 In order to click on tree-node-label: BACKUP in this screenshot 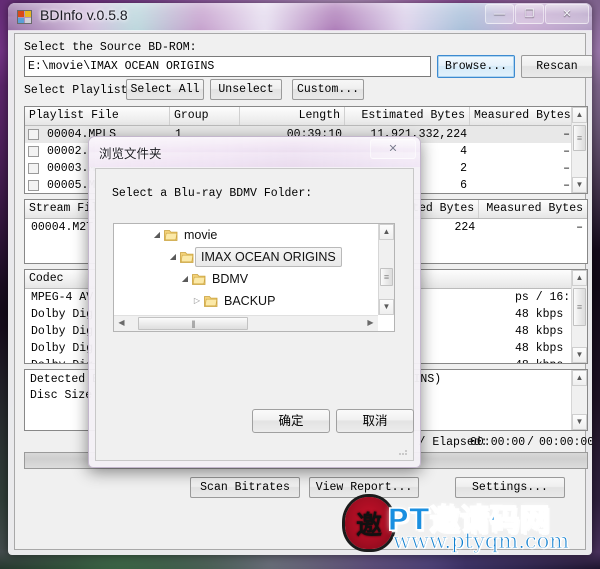, I will do `click(250, 301)`.